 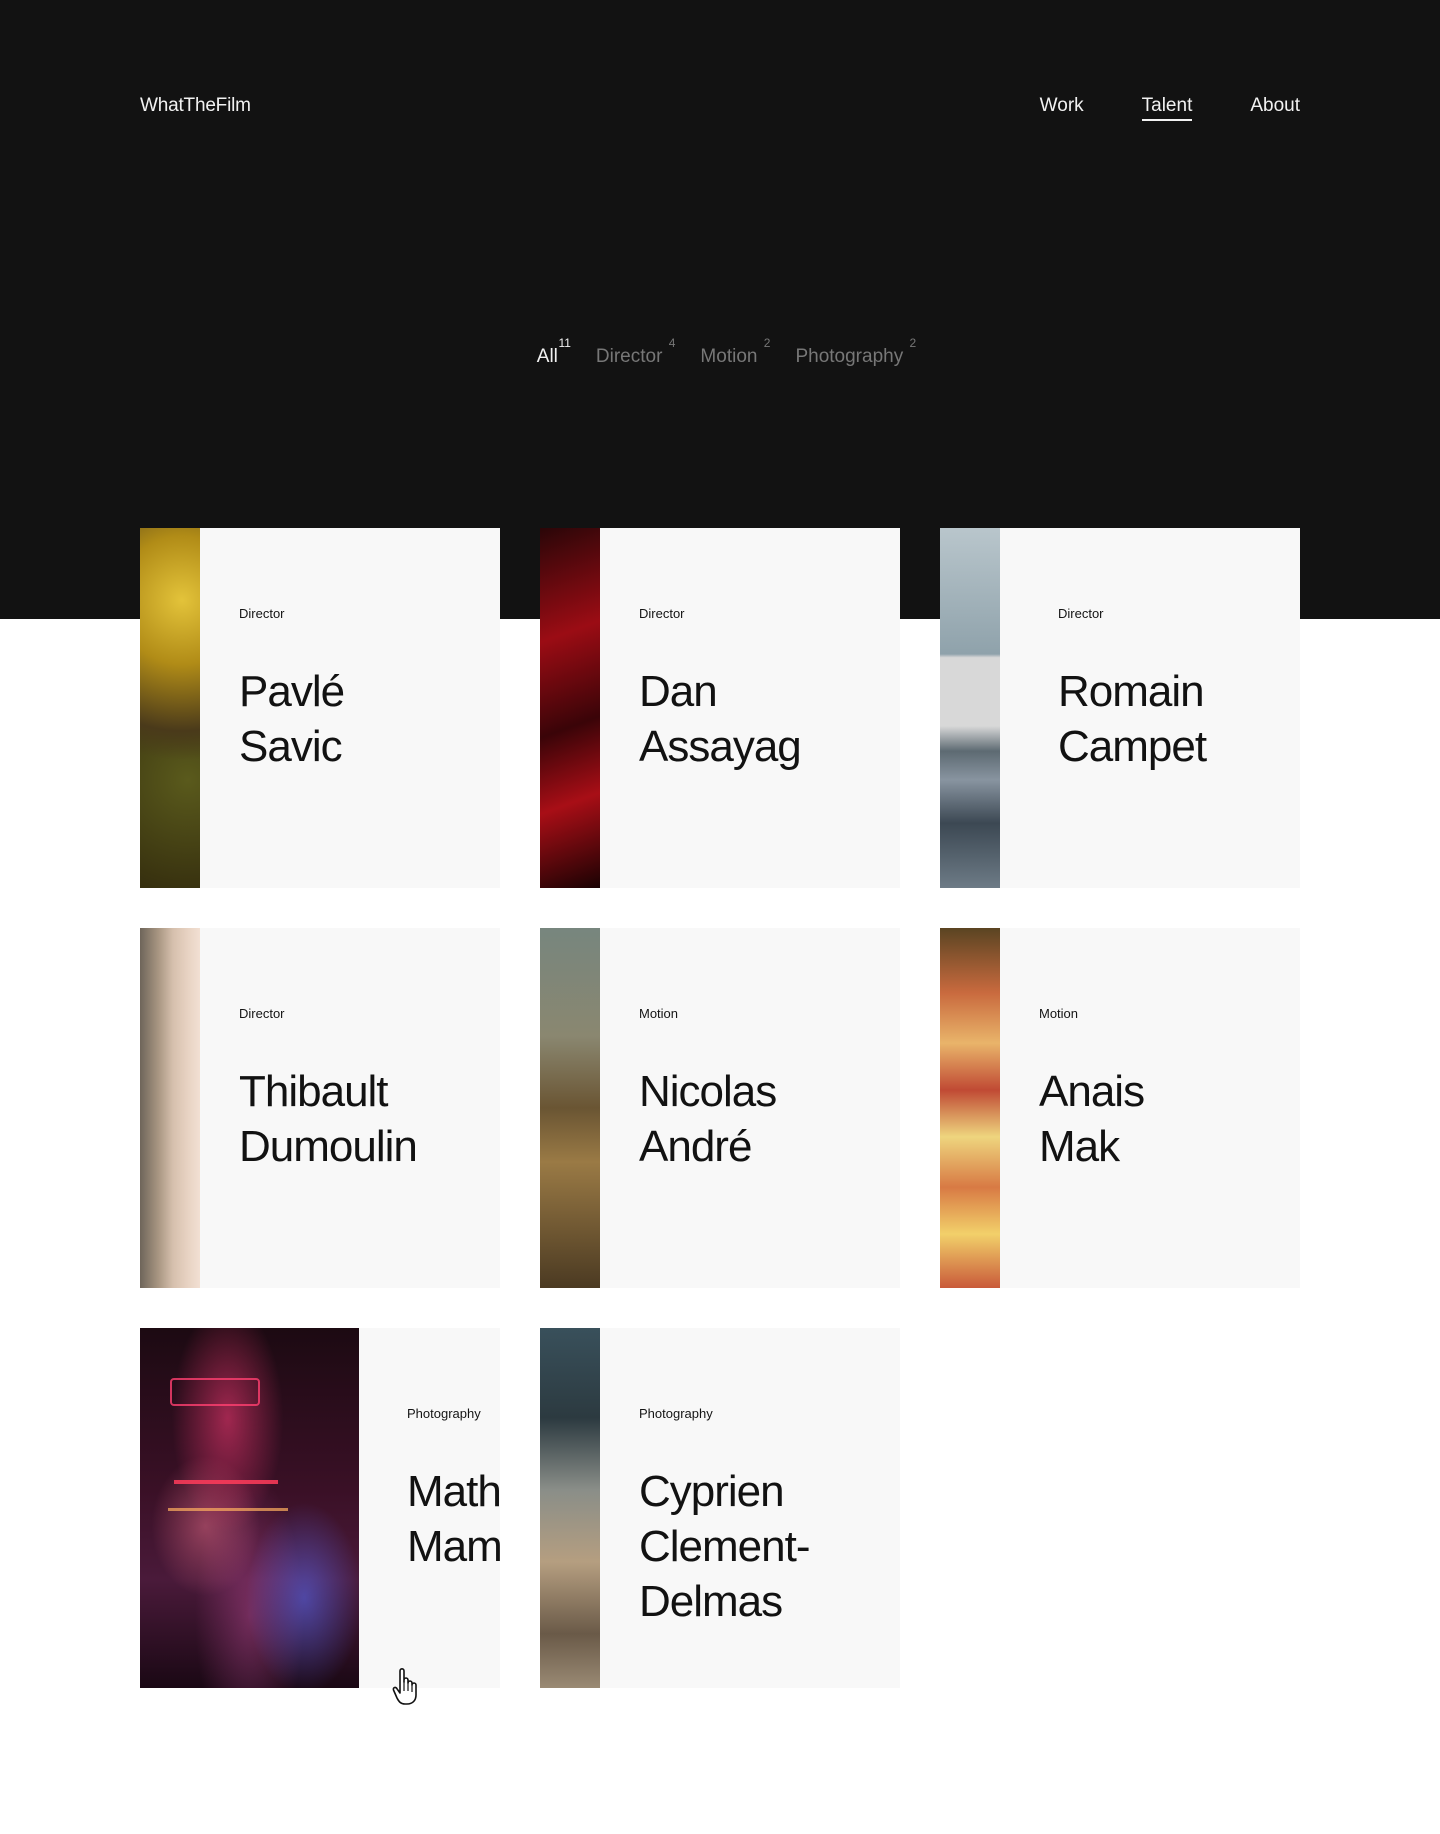 What do you see at coordinates (570, 1508) in the screenshot?
I see `man-sitting-photo` at bounding box center [570, 1508].